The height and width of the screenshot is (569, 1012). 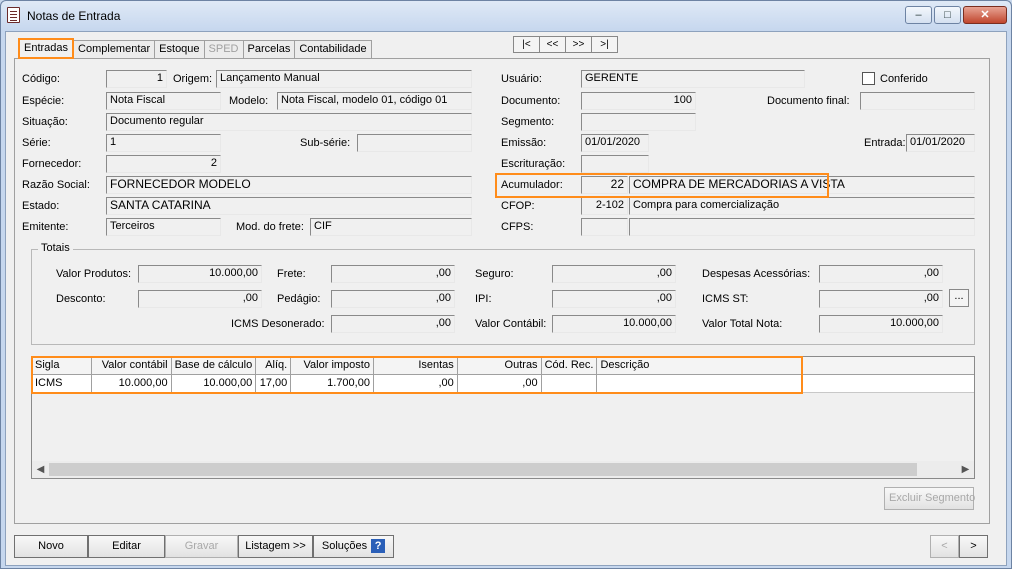 I want to click on acumulador-description-field: COMPRA DE MERCADORIAS A VISTA, so click(x=802, y=185).